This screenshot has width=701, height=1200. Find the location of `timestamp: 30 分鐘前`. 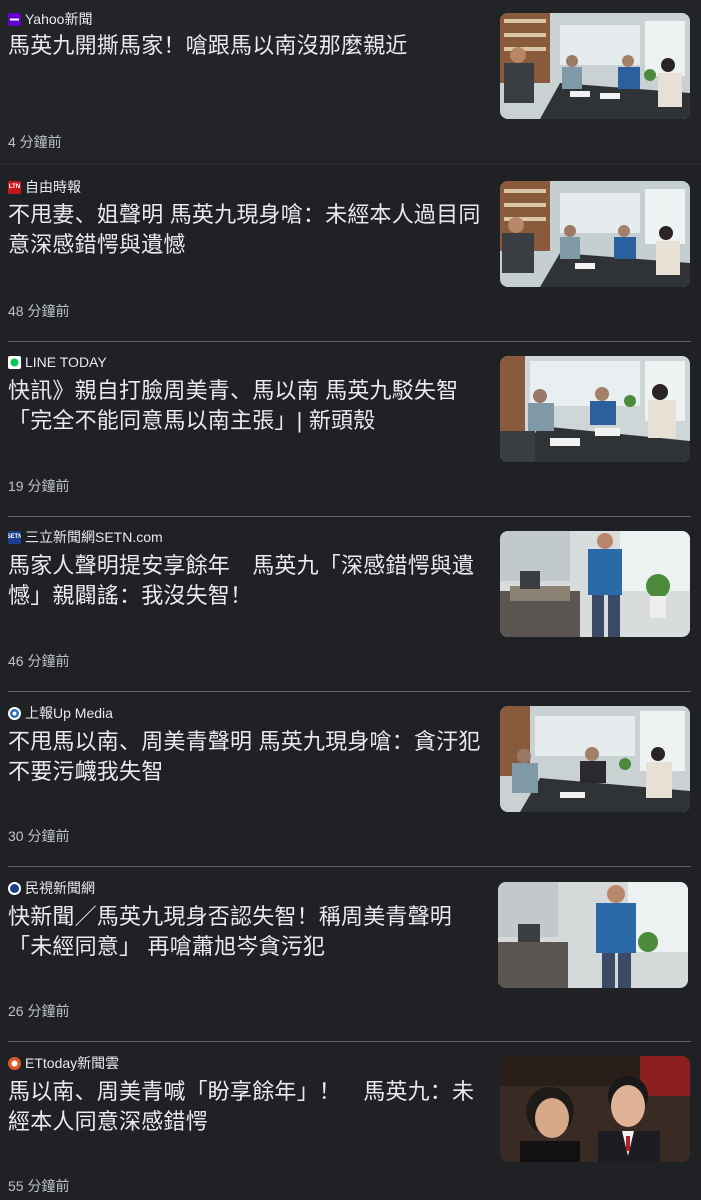

timestamp: 30 分鐘前 is located at coordinates (39, 836).